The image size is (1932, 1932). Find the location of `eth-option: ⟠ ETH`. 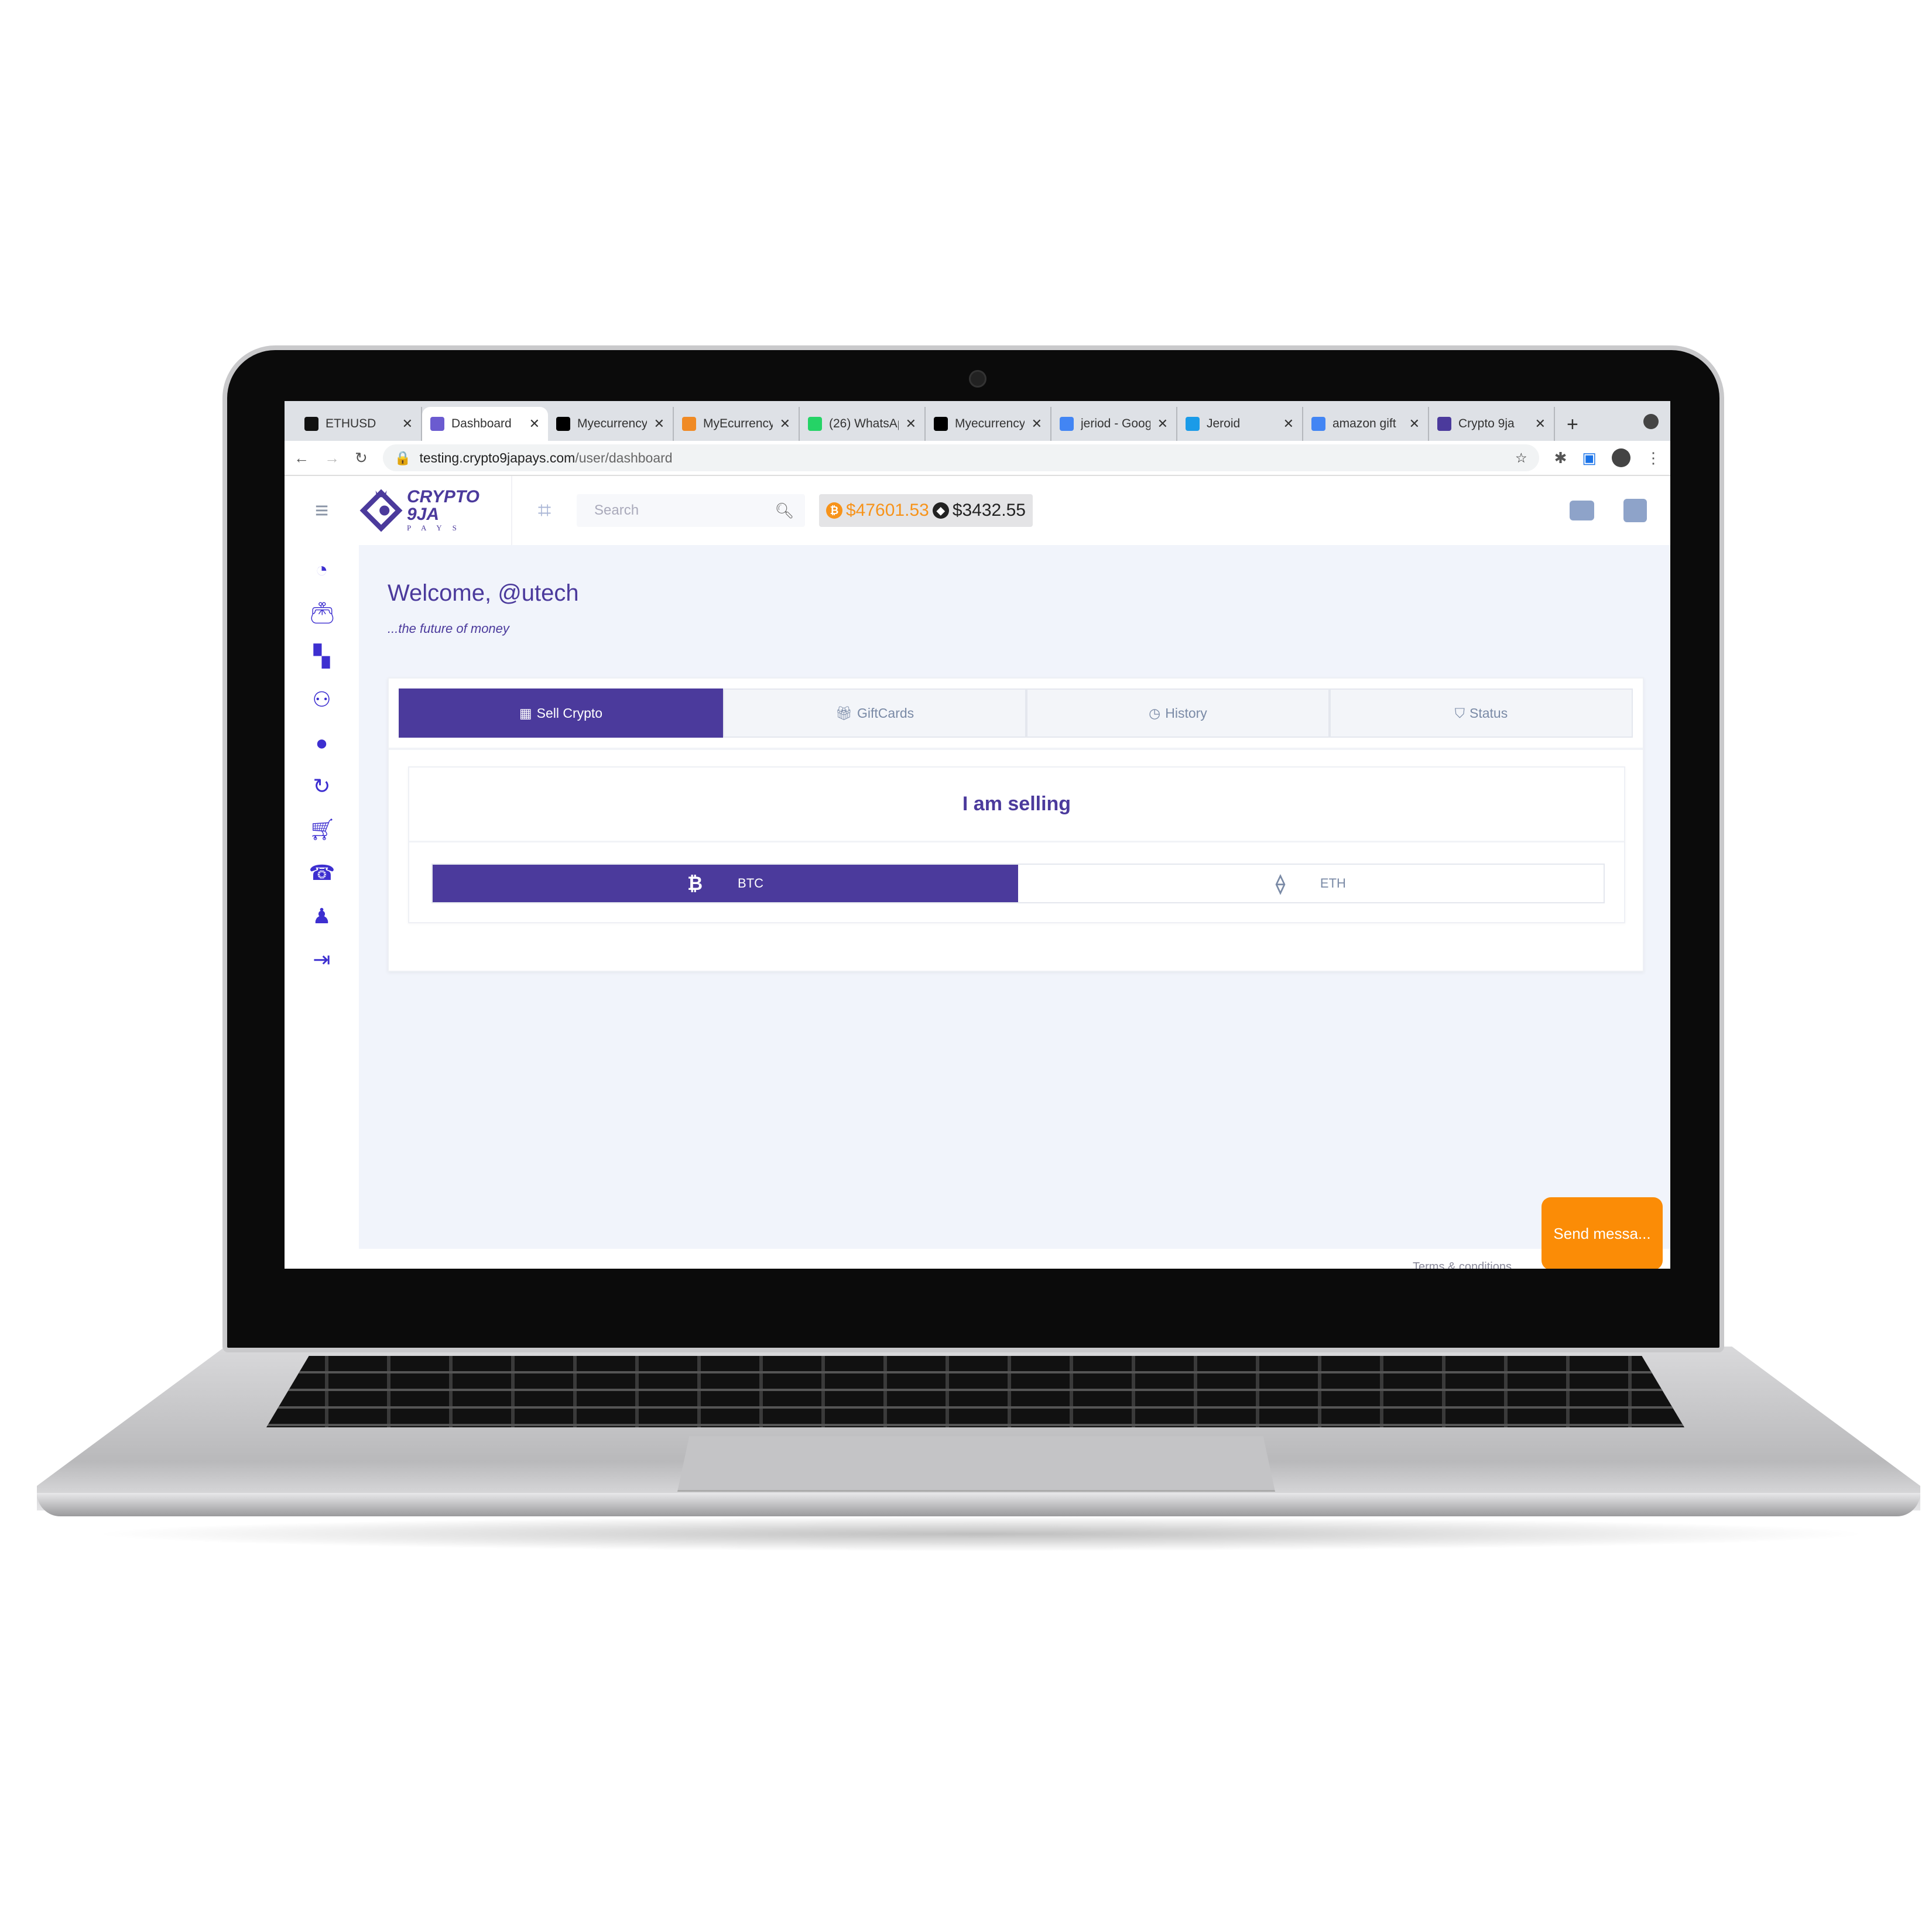

eth-option: ⟠ ETH is located at coordinates (1311, 883).